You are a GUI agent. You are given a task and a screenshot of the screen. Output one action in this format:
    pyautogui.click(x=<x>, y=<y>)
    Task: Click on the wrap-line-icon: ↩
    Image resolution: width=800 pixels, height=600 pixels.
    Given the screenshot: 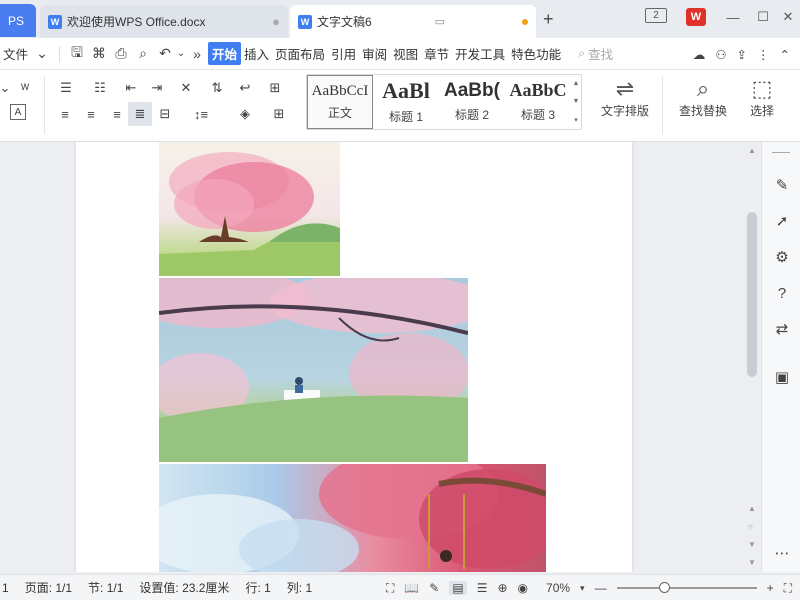 What is the action you would take?
    pyautogui.click(x=245, y=88)
    